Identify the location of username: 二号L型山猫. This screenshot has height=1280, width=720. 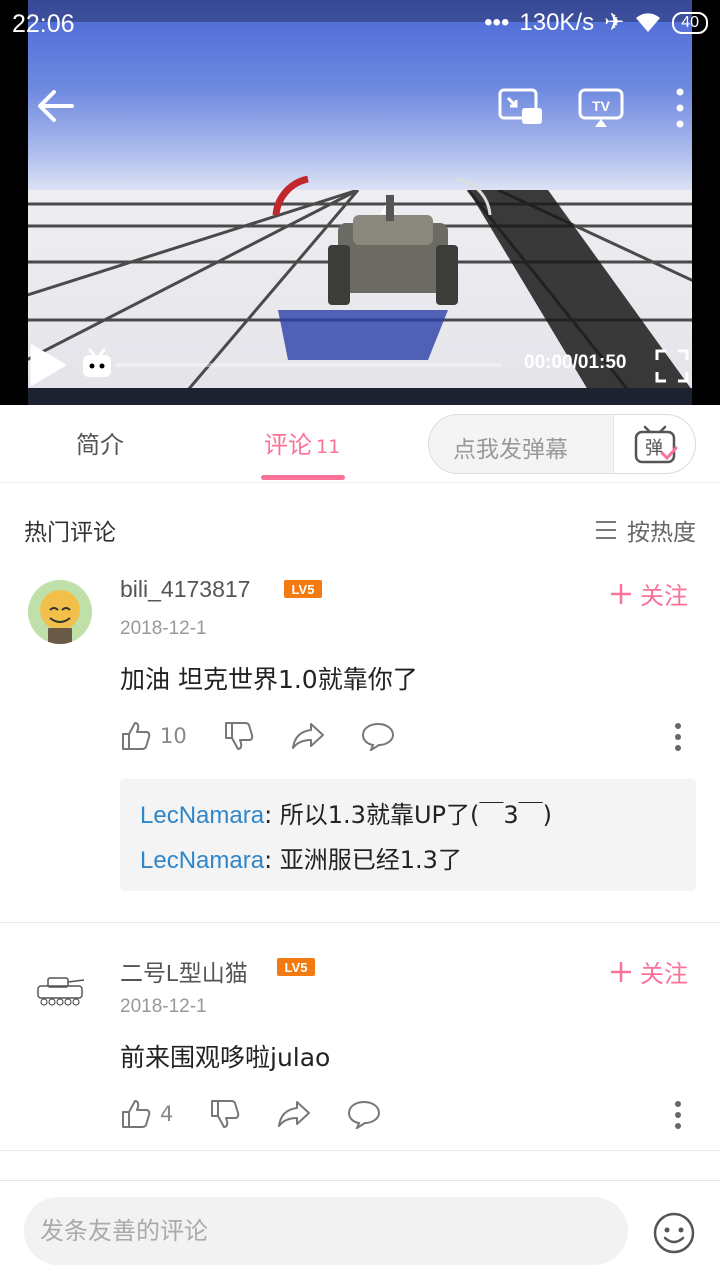
(184, 971).